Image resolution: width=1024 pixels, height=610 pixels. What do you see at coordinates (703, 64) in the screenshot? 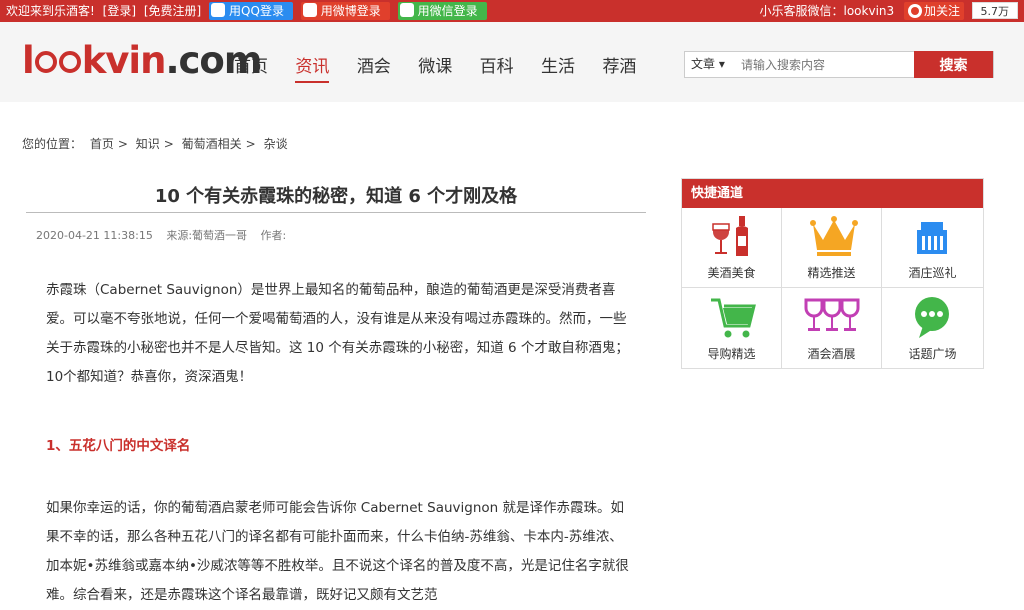
I see `search-category-label: 文章` at bounding box center [703, 64].